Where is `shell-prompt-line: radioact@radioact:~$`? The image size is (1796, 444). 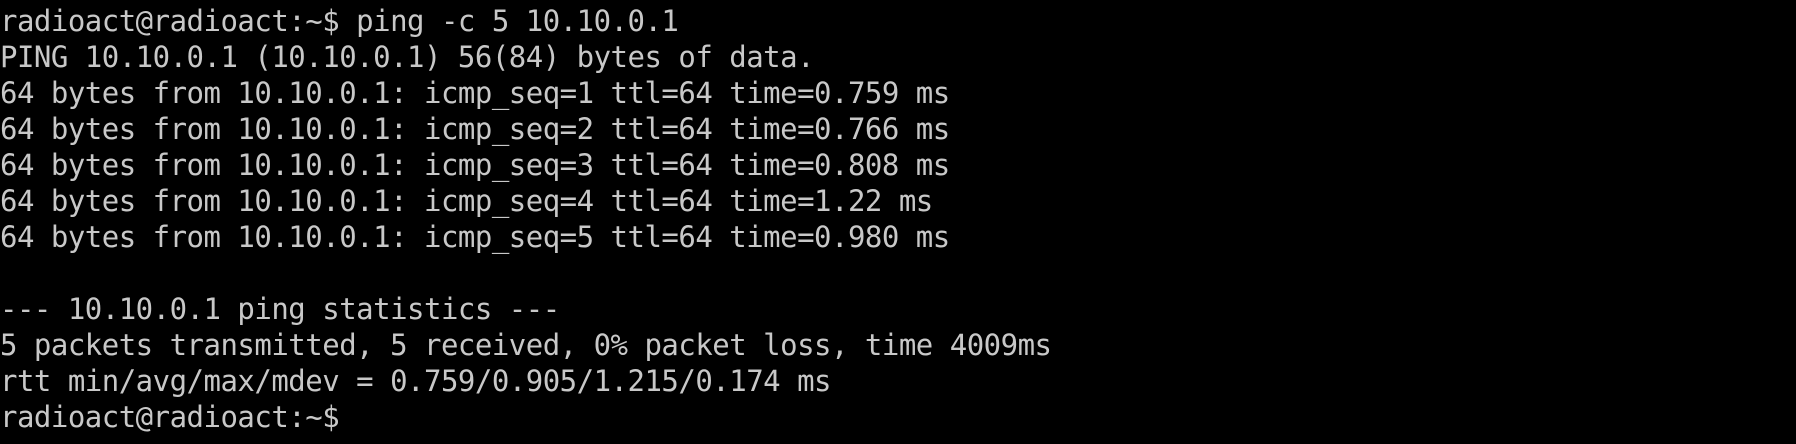
shell-prompt-line: radioact@radioact:~$ is located at coordinates (898, 417).